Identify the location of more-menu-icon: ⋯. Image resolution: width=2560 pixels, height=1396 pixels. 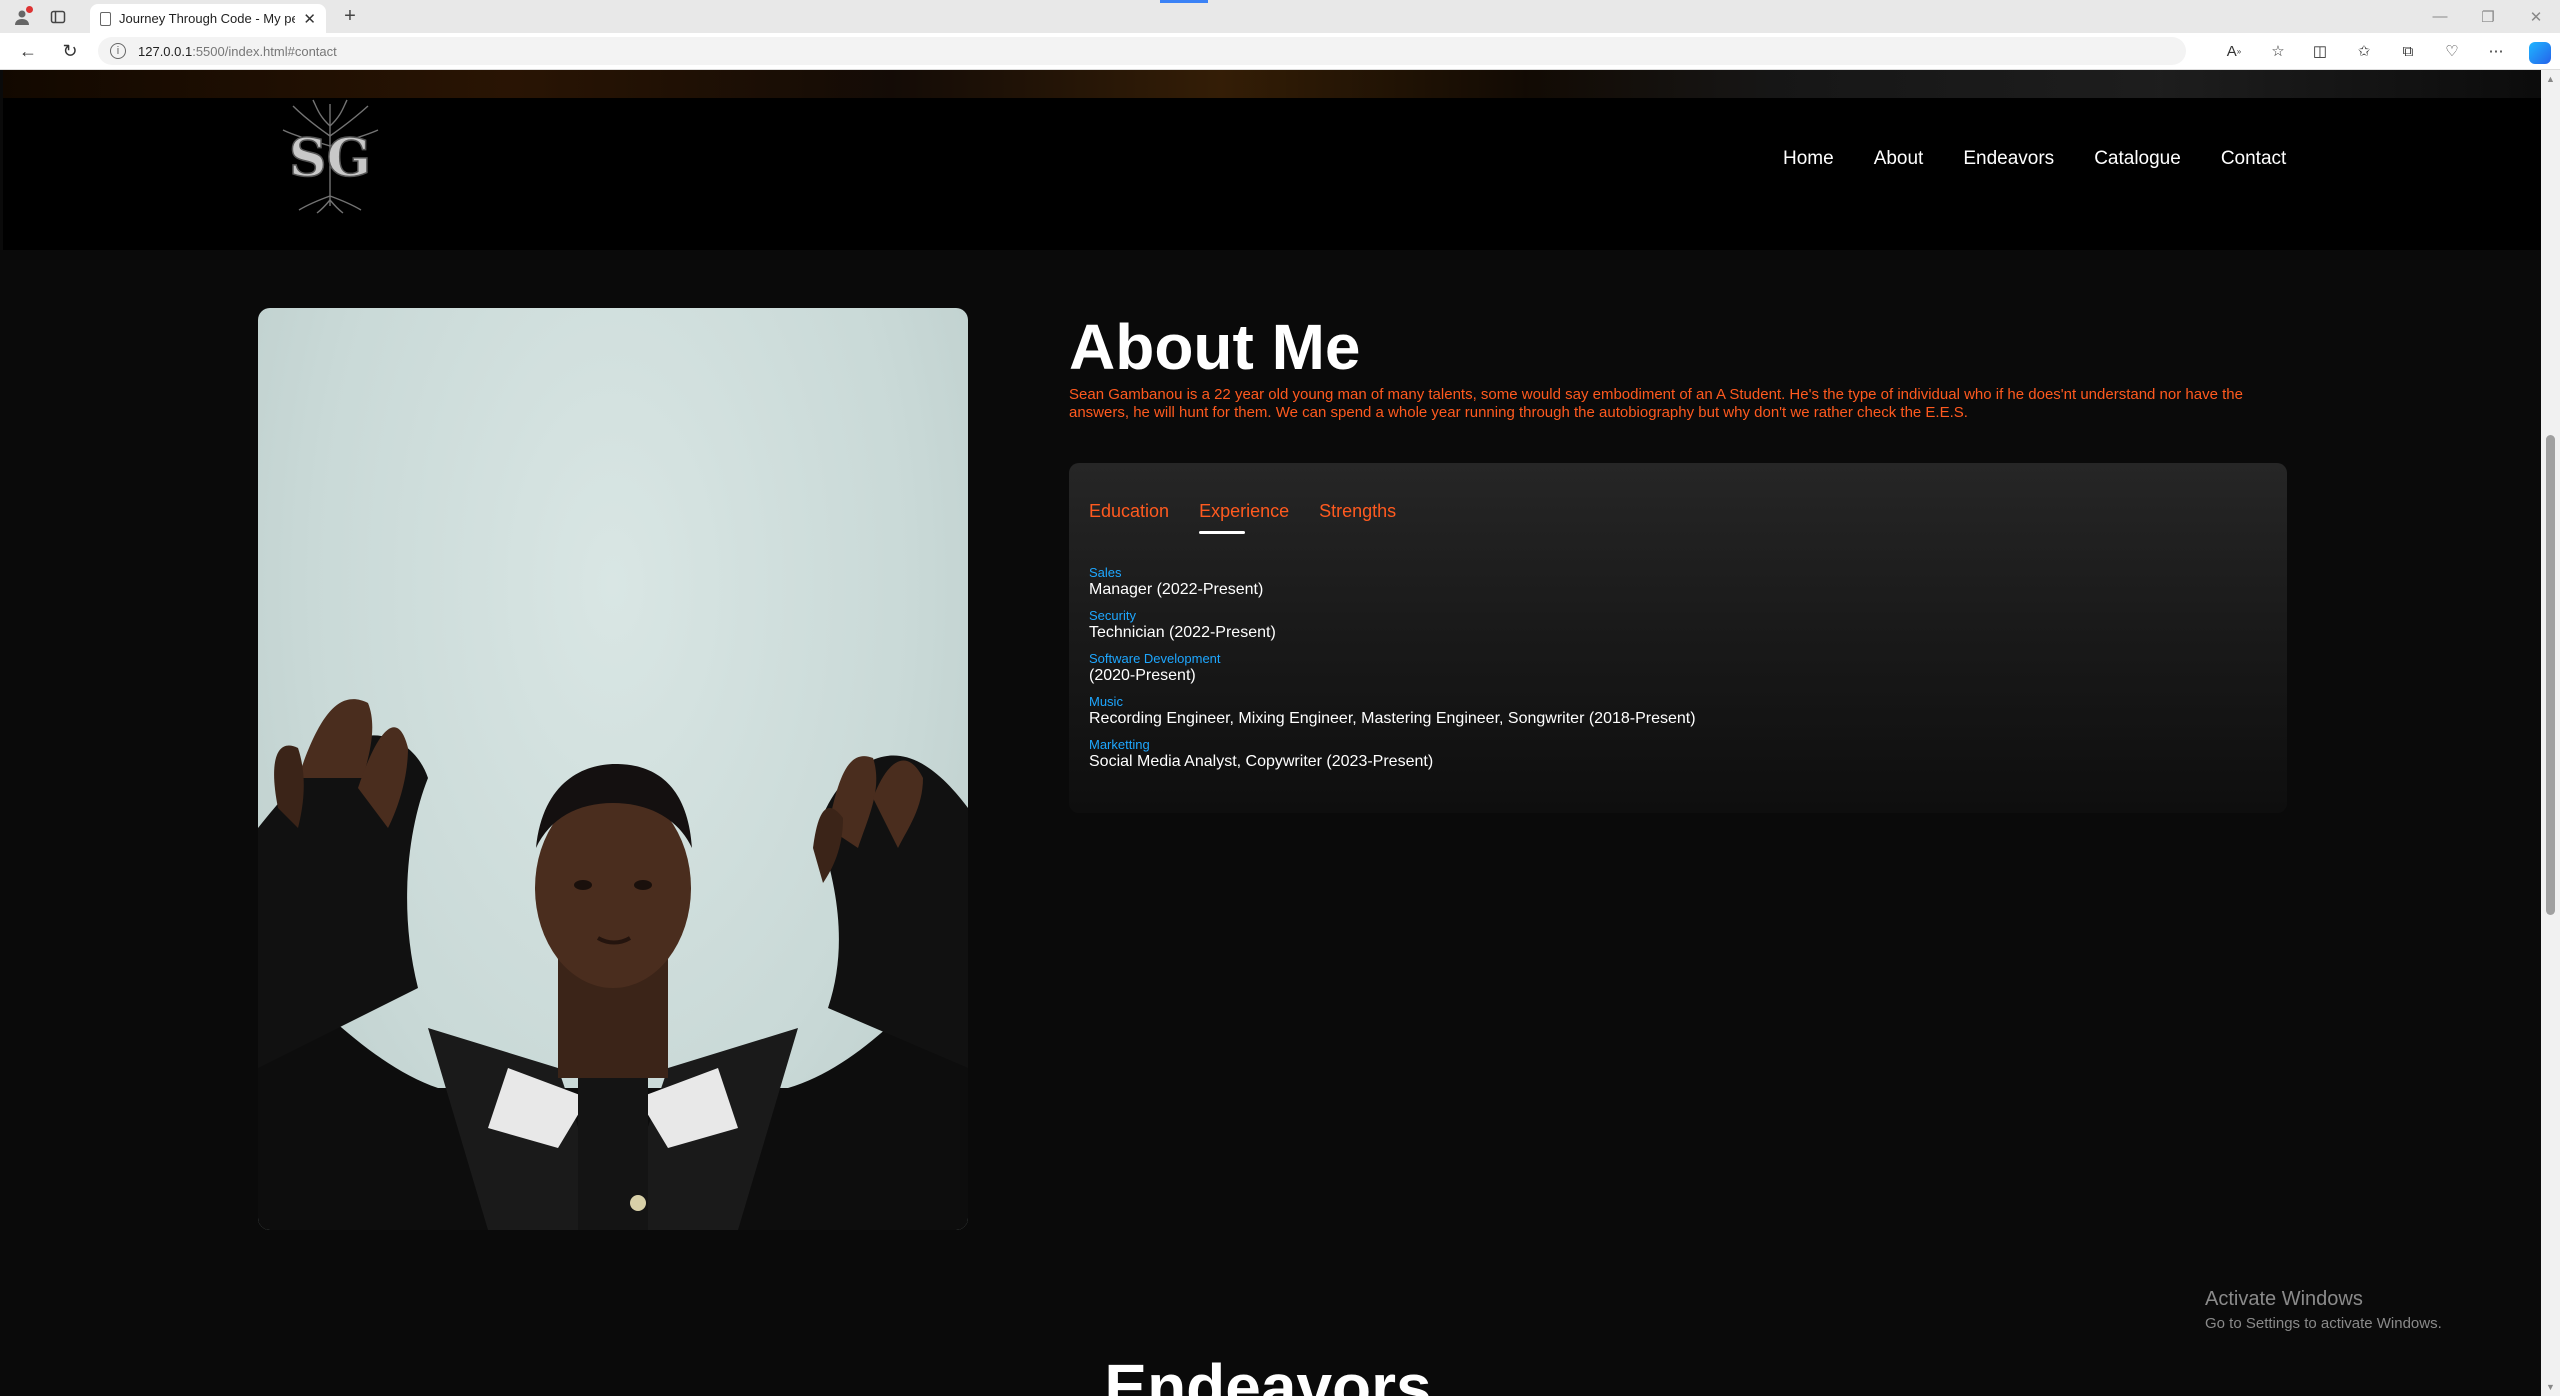
(2496, 51).